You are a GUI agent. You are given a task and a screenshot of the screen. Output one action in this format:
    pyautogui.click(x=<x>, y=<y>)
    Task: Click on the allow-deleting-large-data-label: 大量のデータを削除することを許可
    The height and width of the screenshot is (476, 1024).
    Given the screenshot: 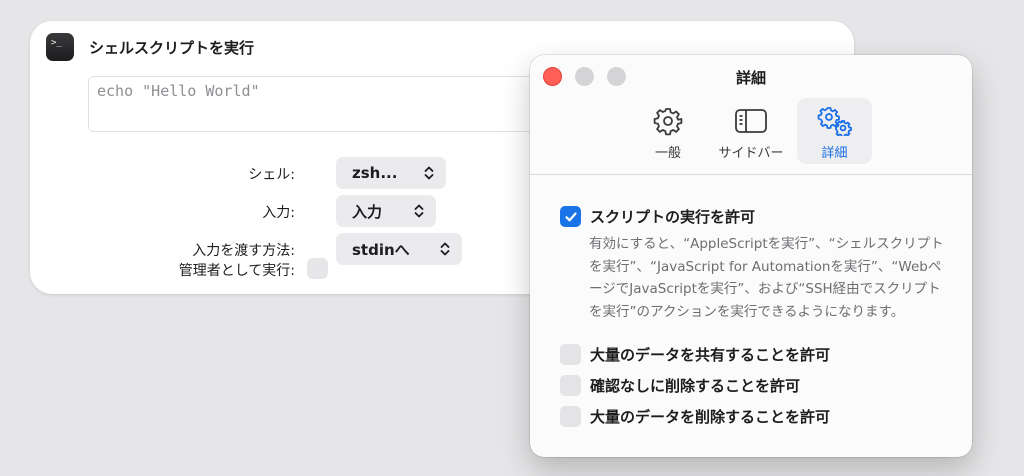 What is the action you would take?
    pyautogui.click(x=710, y=417)
    